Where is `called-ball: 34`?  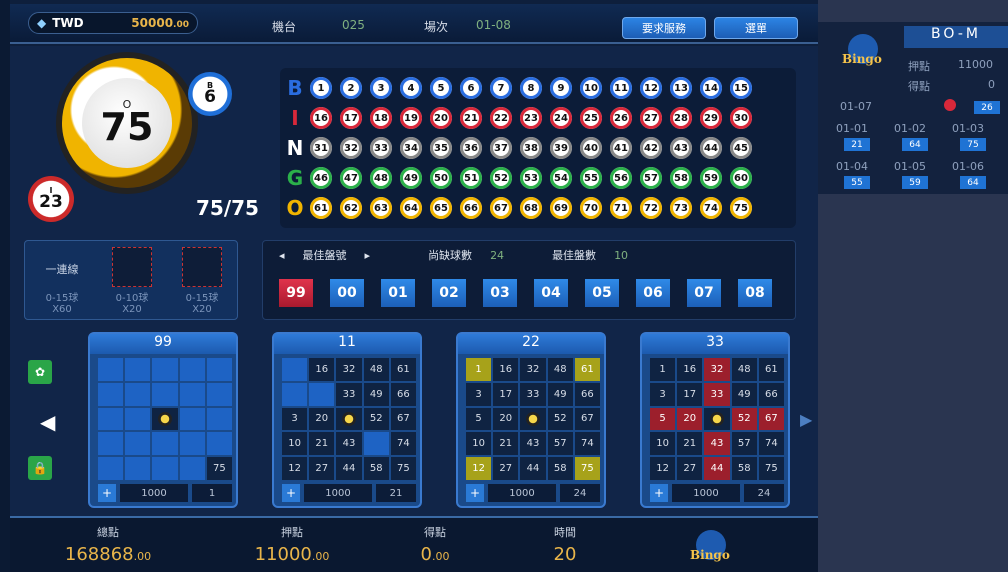 called-ball: 34 is located at coordinates (411, 148).